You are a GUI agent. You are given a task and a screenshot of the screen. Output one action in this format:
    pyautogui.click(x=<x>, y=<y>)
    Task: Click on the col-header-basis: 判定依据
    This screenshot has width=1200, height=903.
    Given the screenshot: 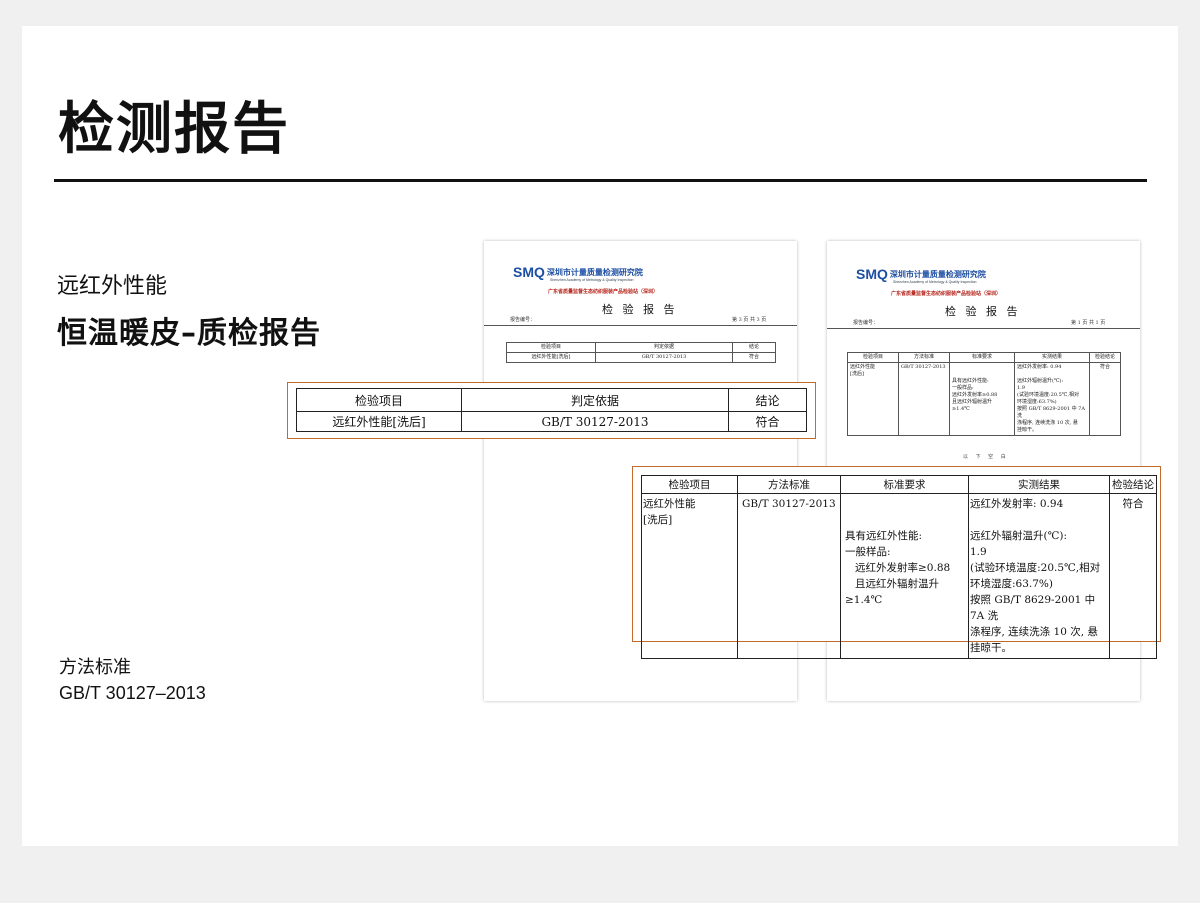 What is the action you would take?
    pyautogui.click(x=595, y=400)
    